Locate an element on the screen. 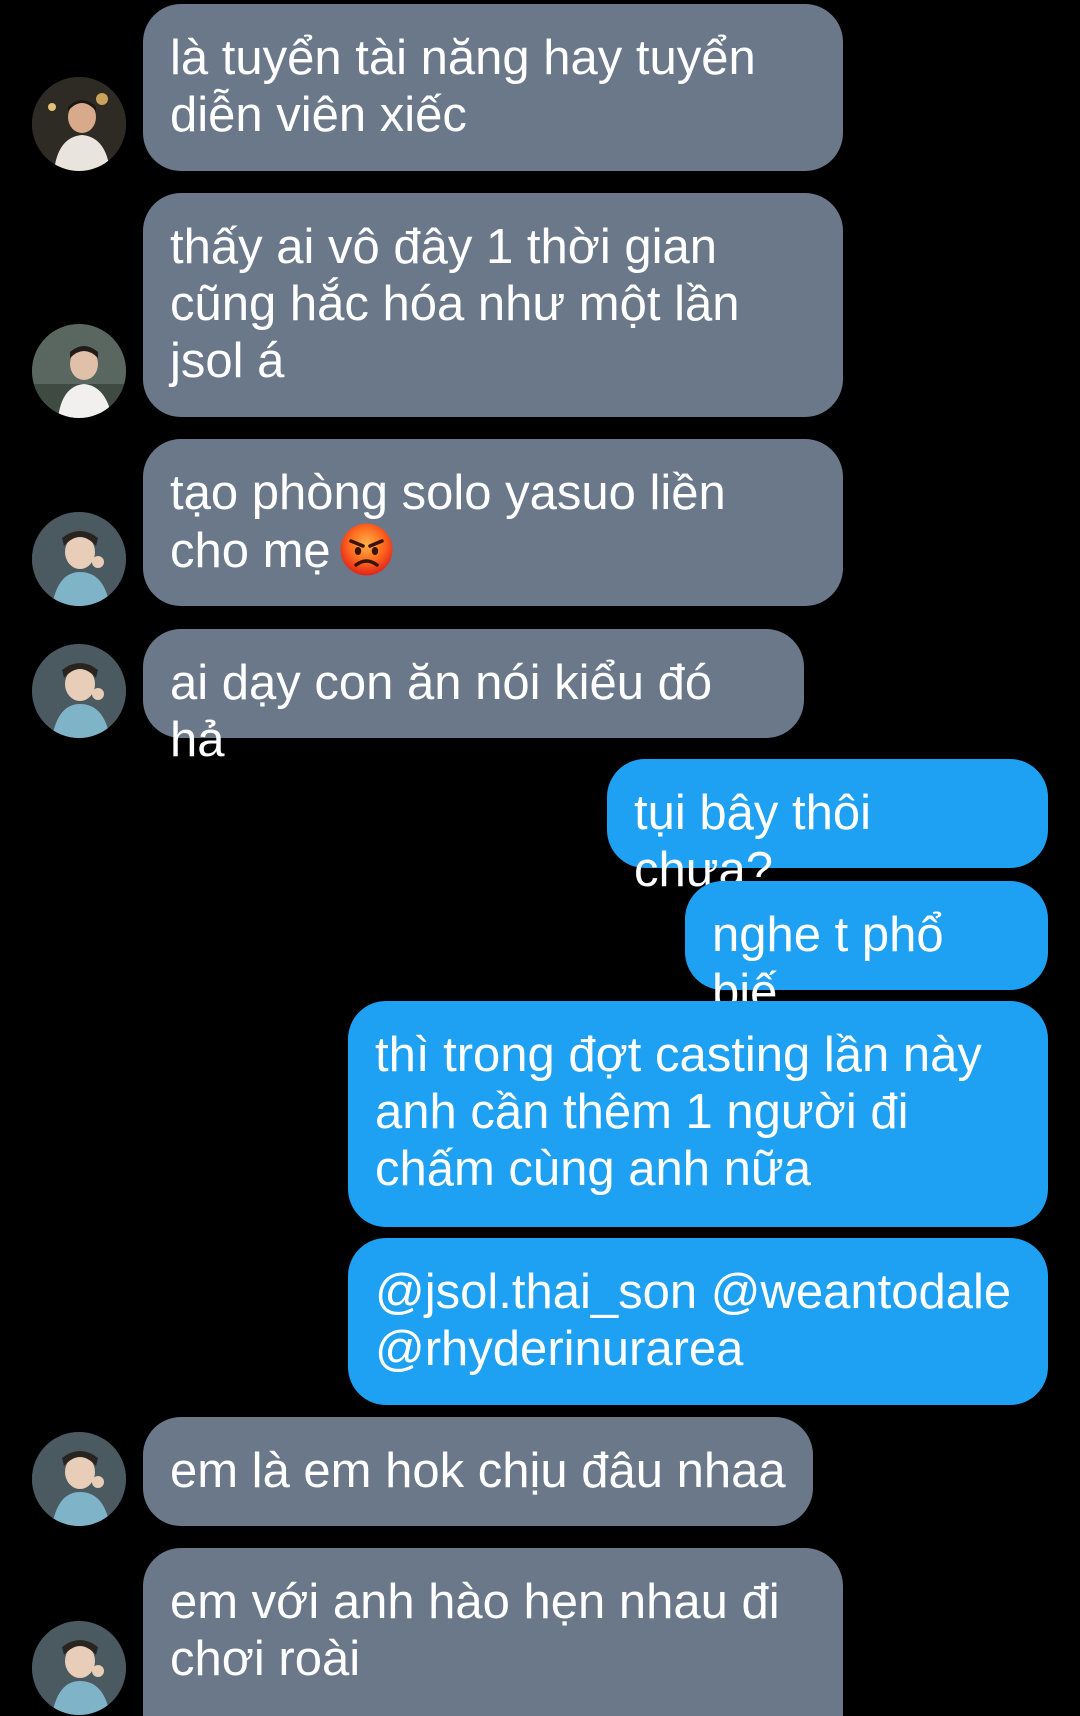 The image size is (1080, 1716). message-bubble-outgoing: tụi bây thôi chưa? is located at coordinates (827, 828).